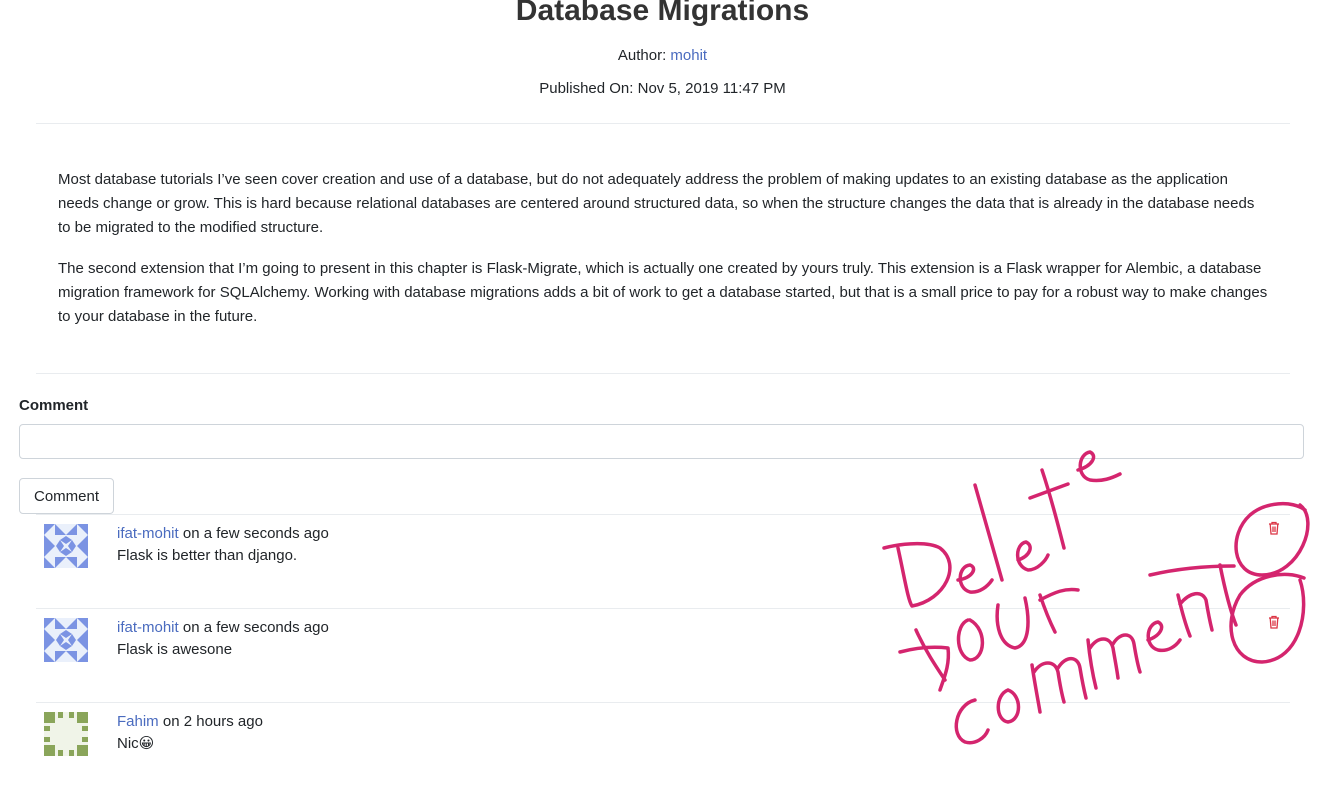  Describe the element at coordinates (175, 649) in the screenshot. I see `comment-text: Flask is awesone` at that location.